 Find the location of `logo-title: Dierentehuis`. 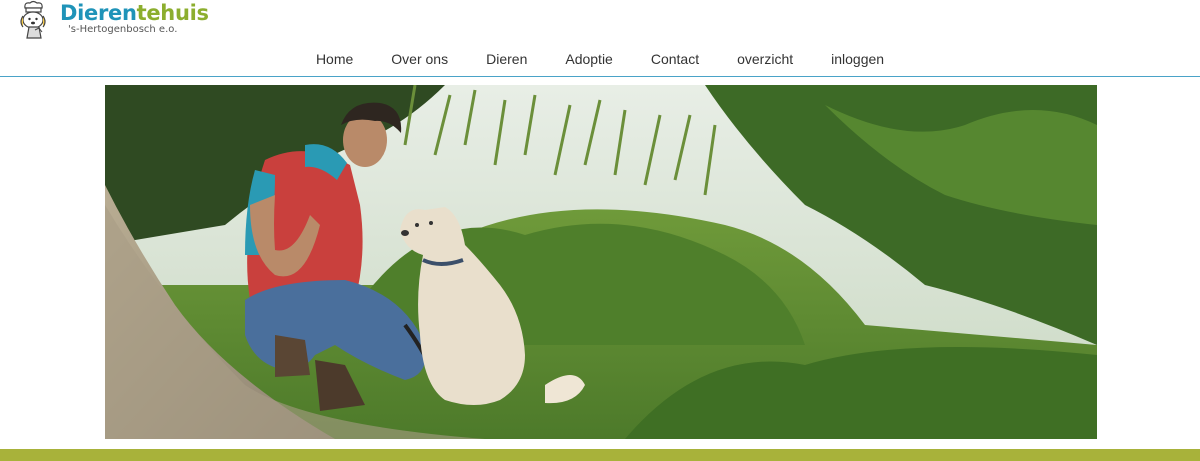

logo-title: Dierentehuis is located at coordinates (134, 13).